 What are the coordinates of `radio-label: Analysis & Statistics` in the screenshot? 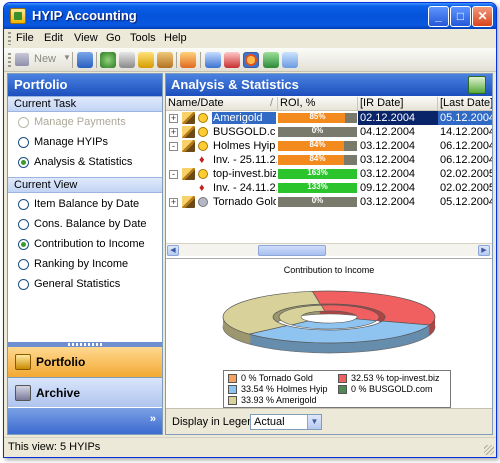 It's located at (83, 162).